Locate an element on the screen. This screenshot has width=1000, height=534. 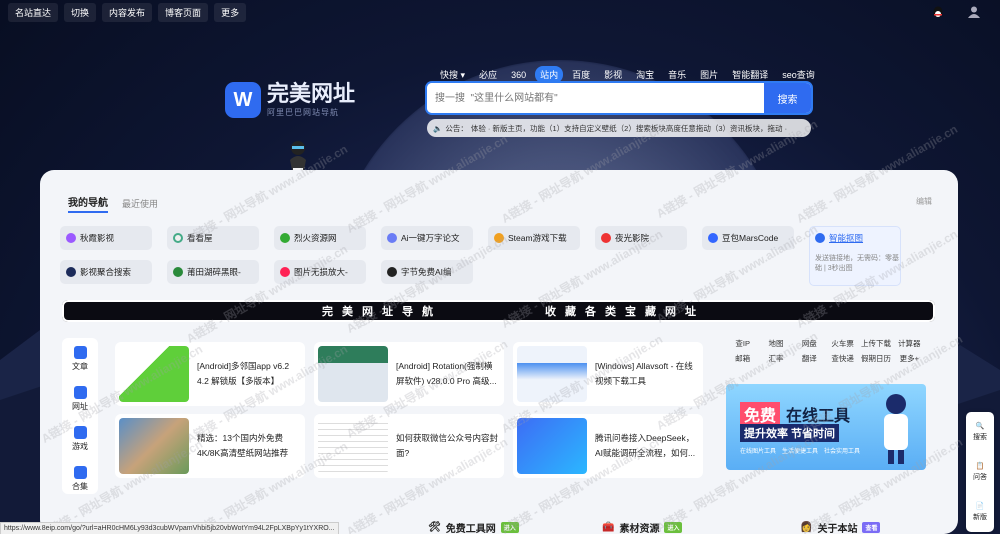
sidebar-item-articles: 文章 is located at coordinates (80, 359).